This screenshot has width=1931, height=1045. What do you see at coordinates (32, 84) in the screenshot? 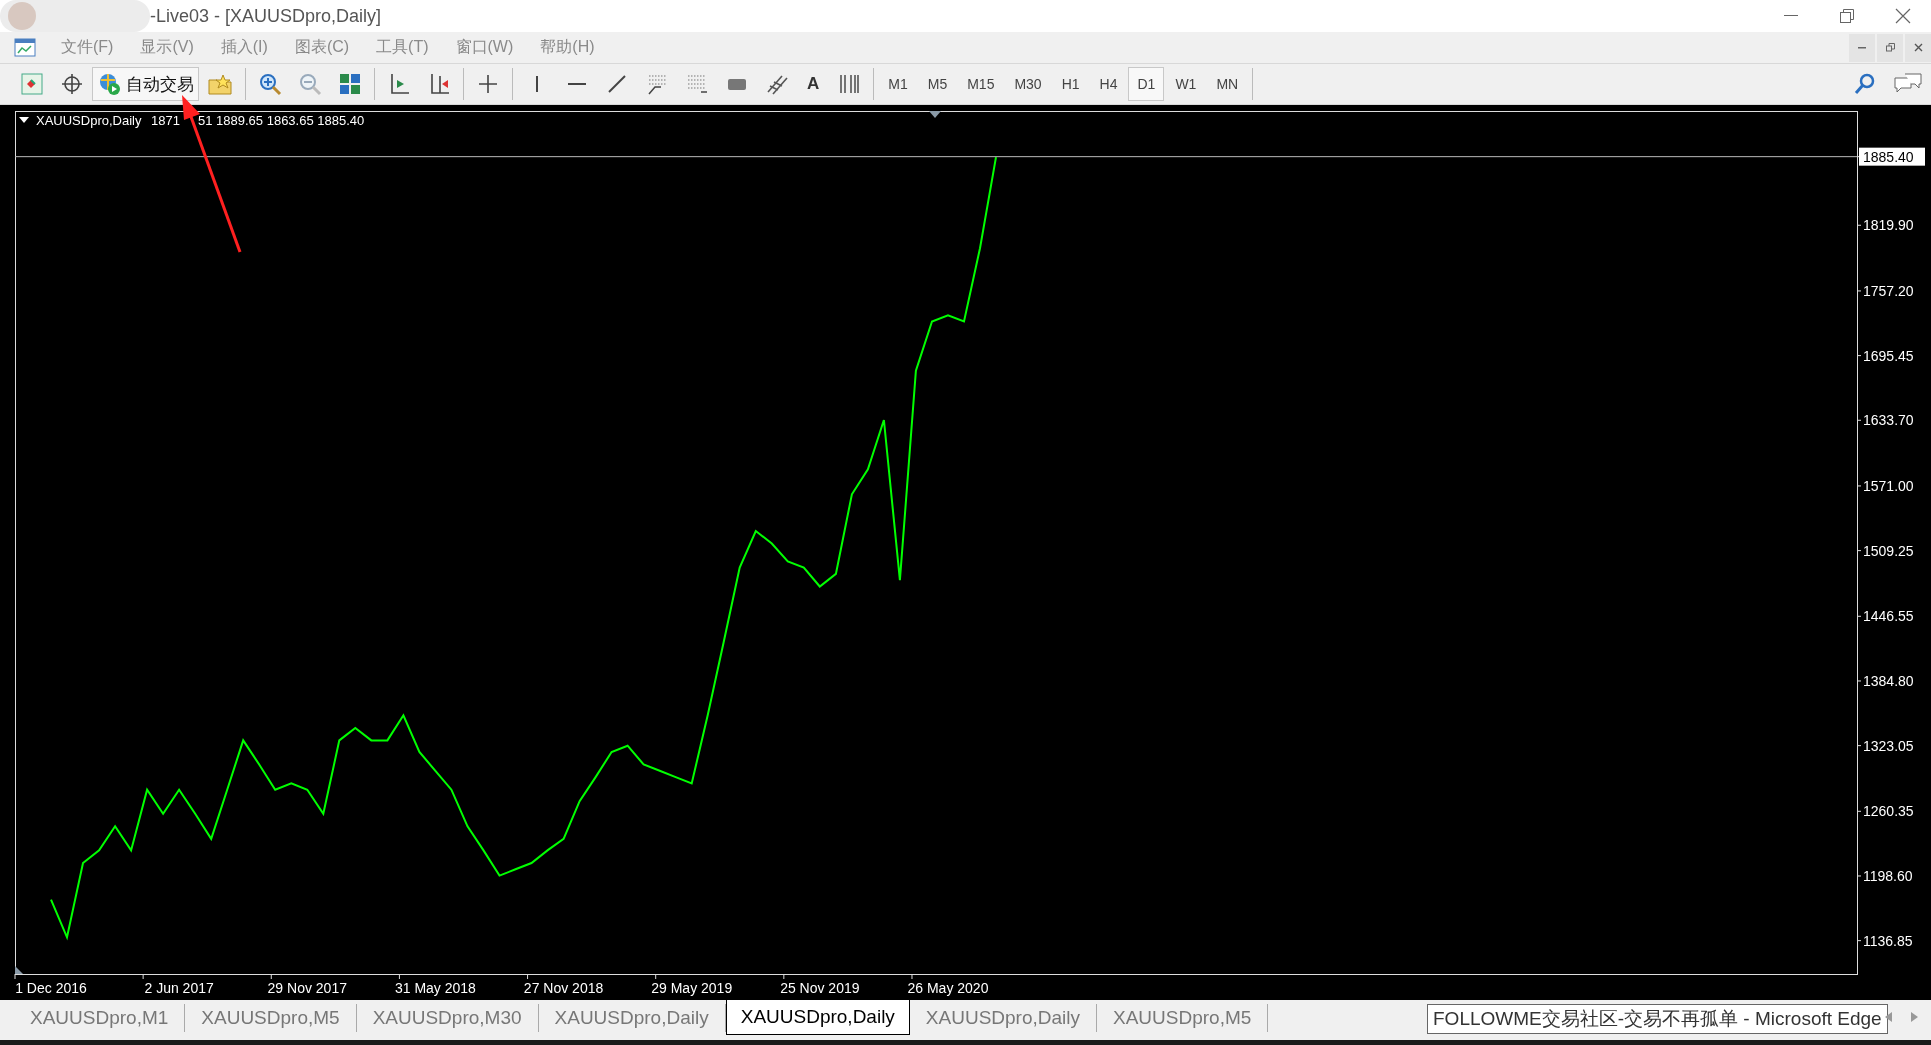
I see `new-chart-icon` at bounding box center [32, 84].